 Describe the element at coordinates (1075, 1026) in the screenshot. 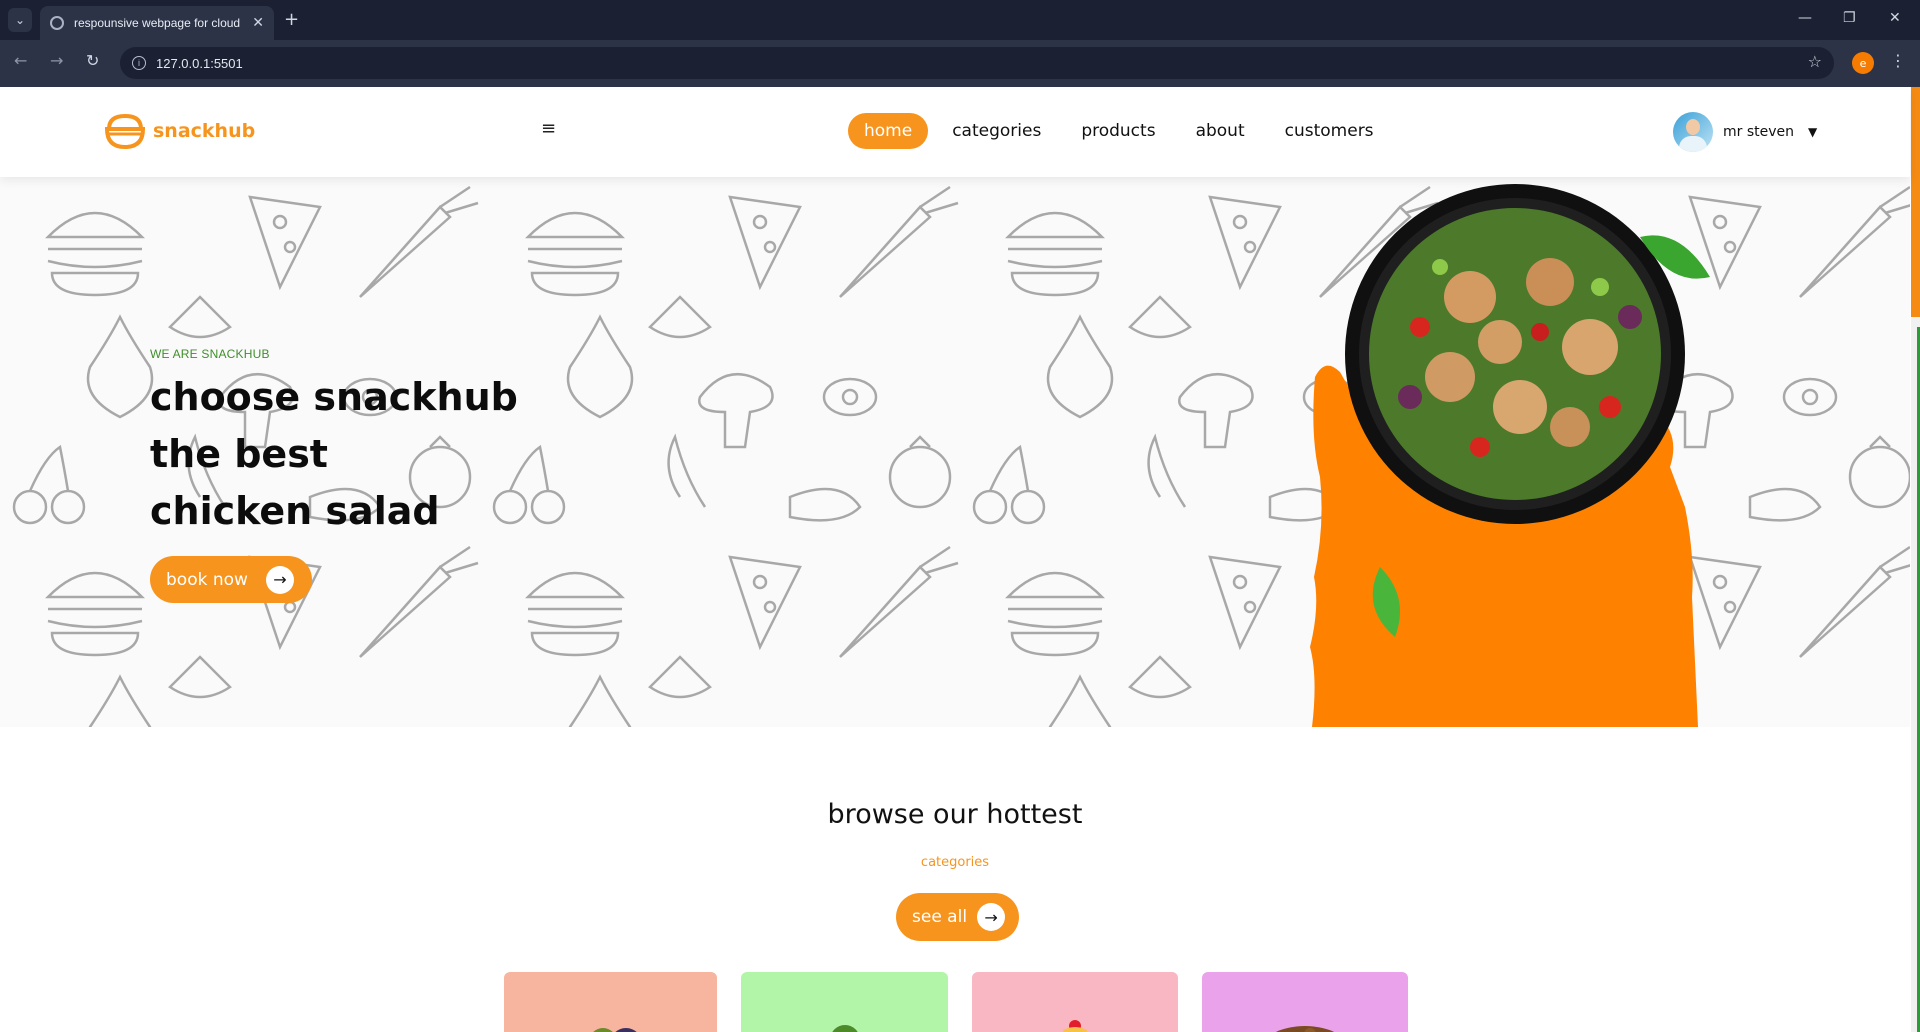

I see `cocktail-image` at that location.